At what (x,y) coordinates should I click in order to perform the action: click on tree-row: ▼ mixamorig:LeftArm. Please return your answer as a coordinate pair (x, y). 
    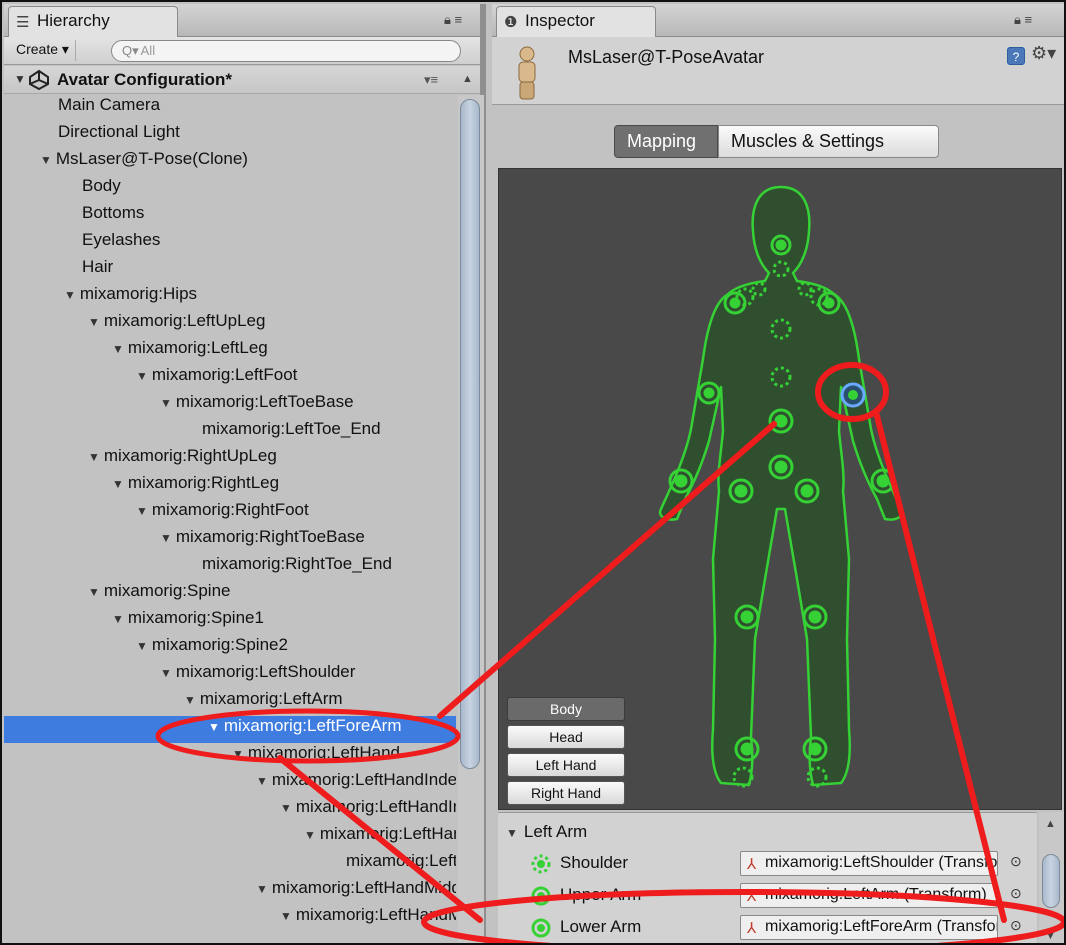
    Looking at the image, I should click on (230, 702).